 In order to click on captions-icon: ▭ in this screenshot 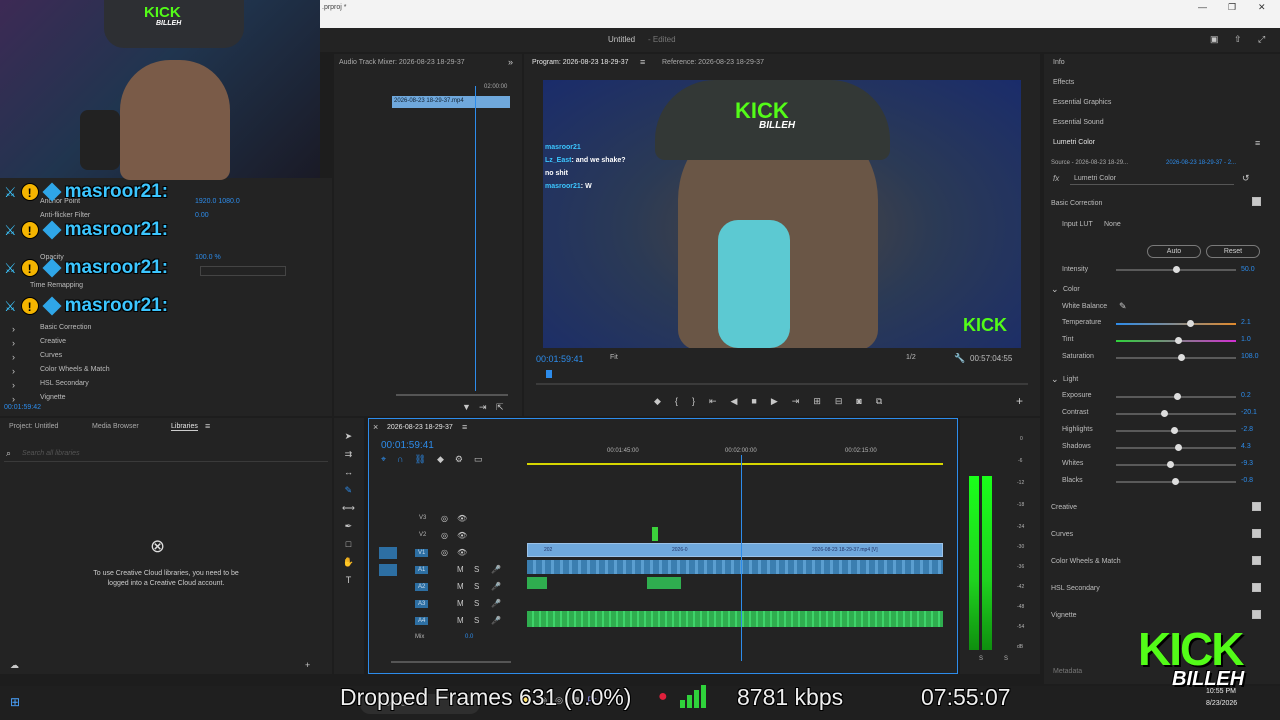, I will do `click(478, 459)`.